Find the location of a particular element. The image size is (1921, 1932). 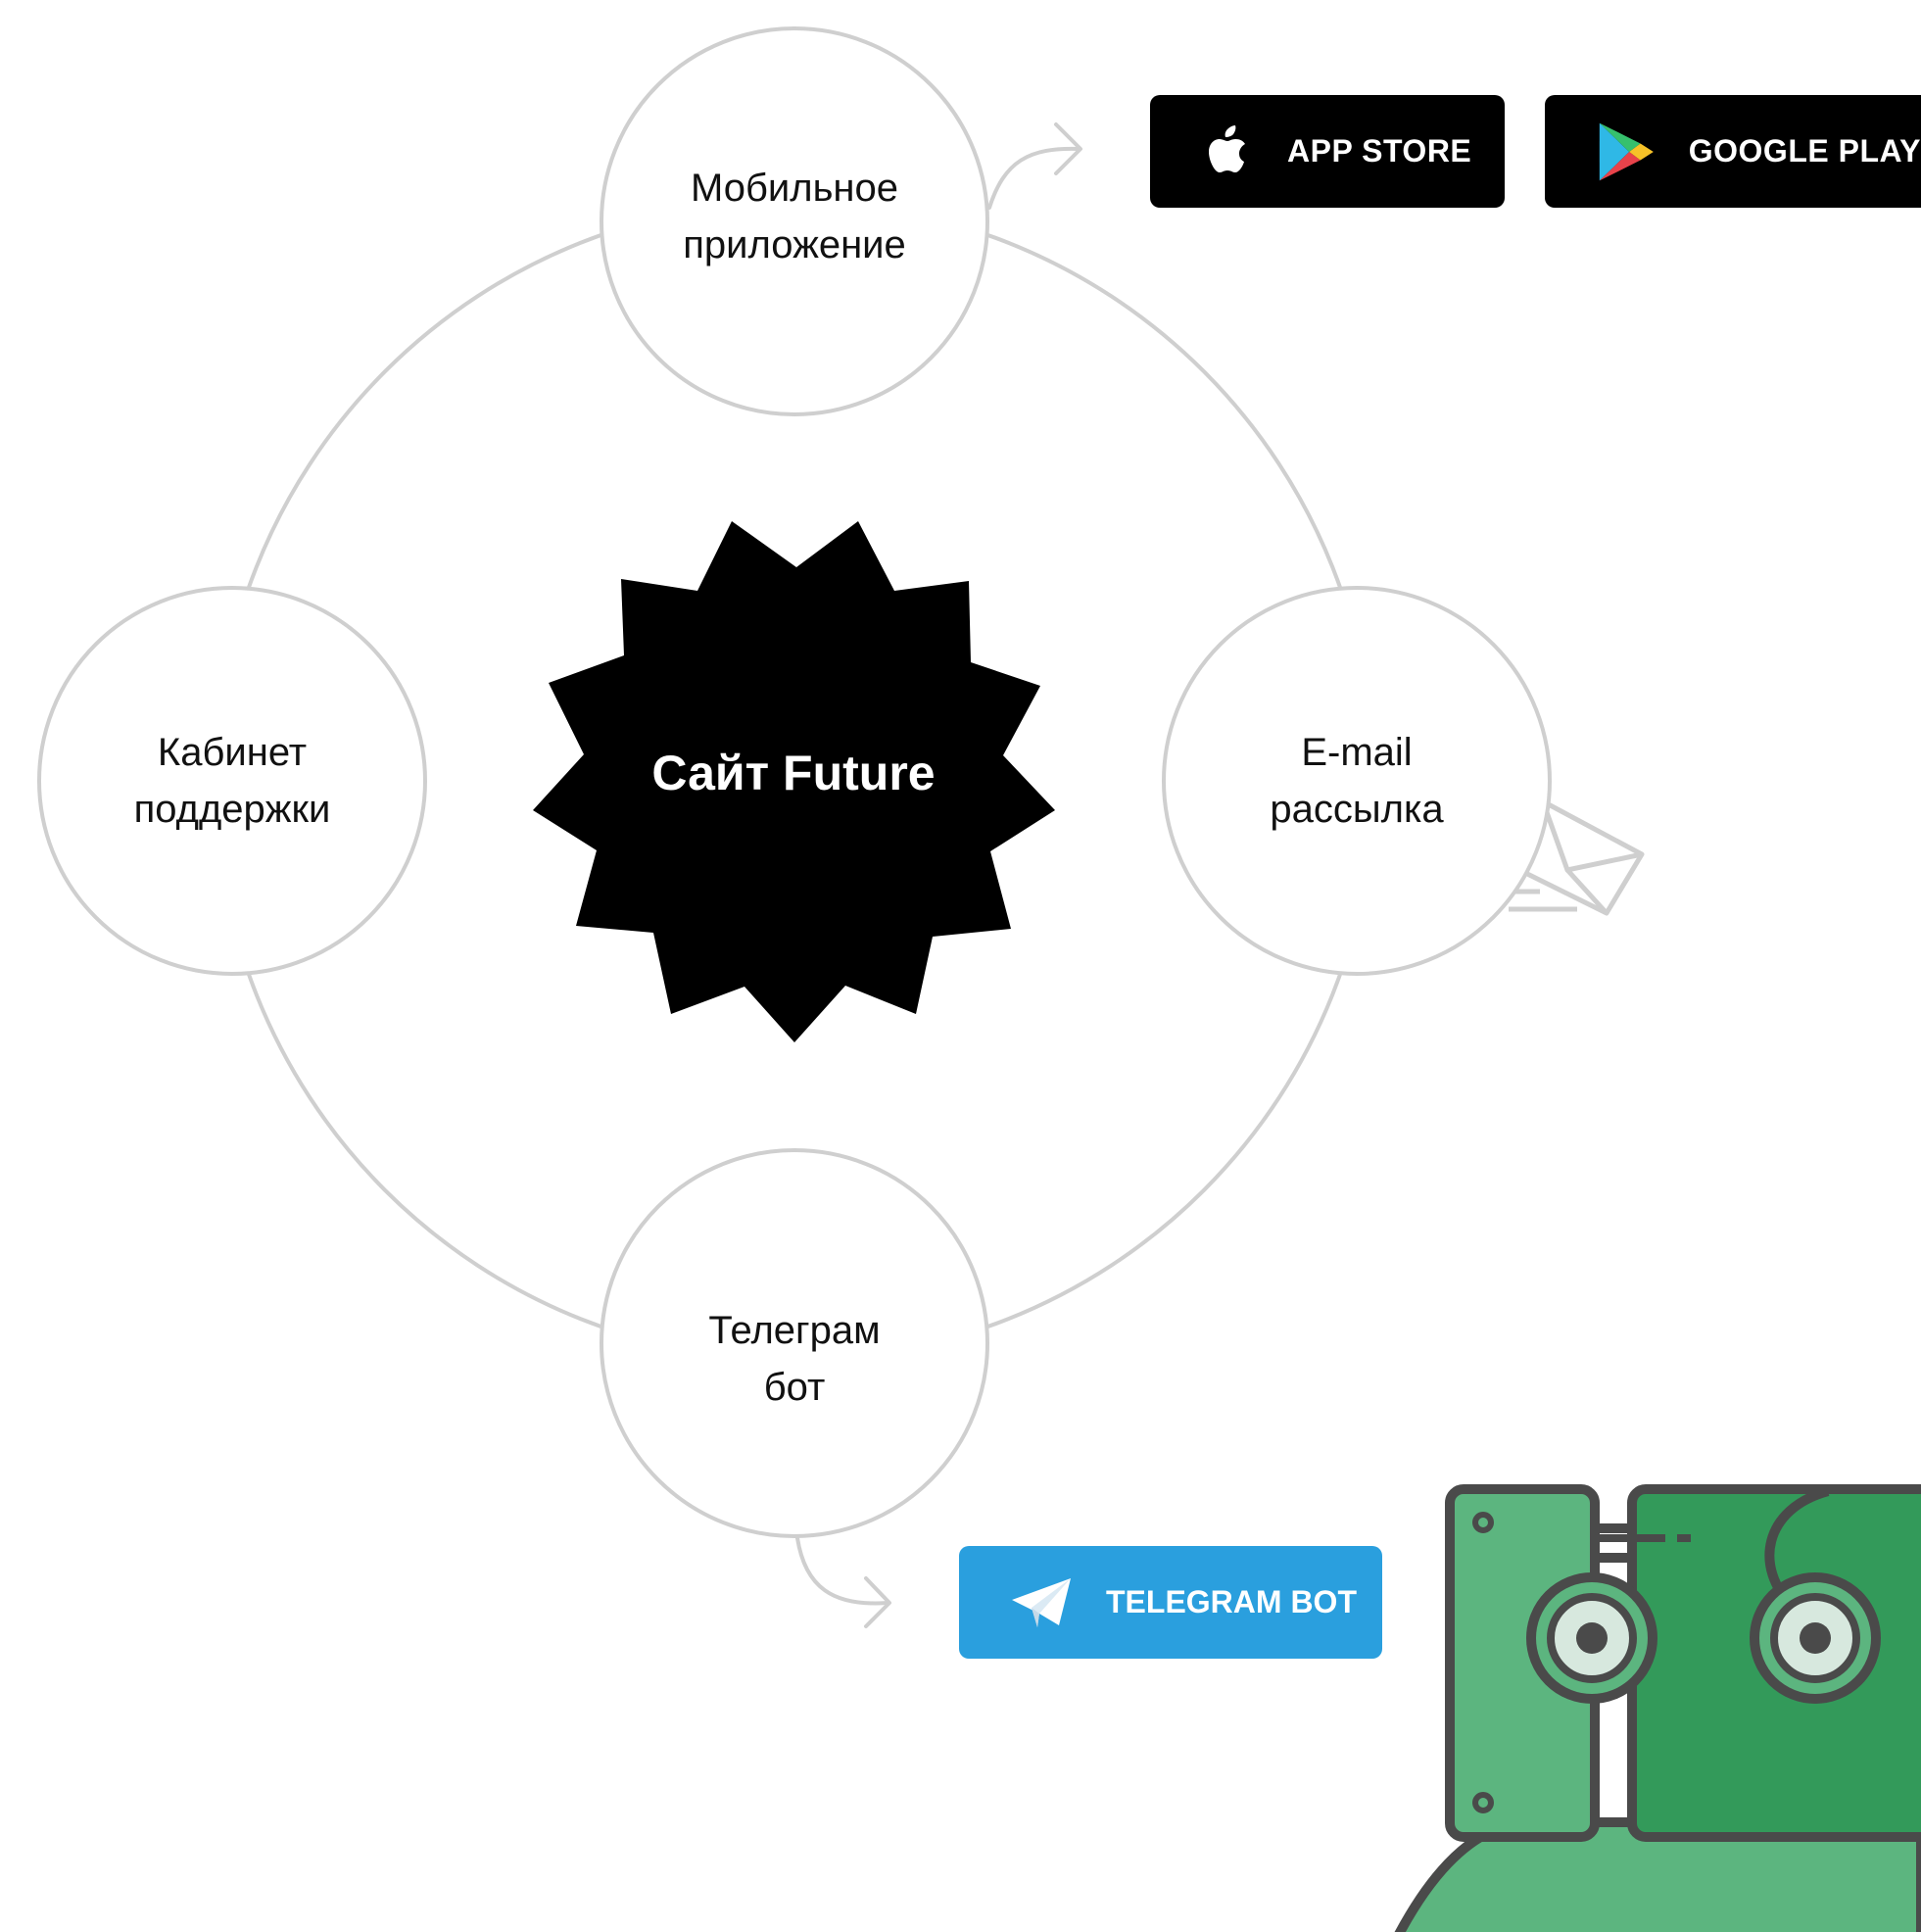

telegram-icon is located at coordinates (1042, 1602).